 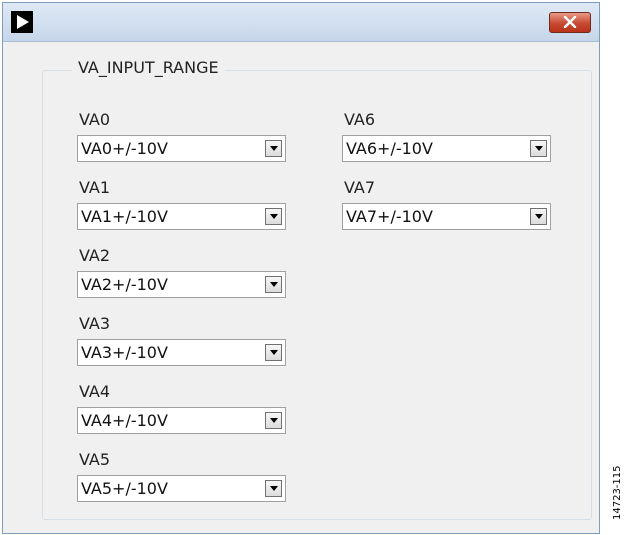 What do you see at coordinates (617, 492) in the screenshot?
I see `figure-id: 14723-115` at bounding box center [617, 492].